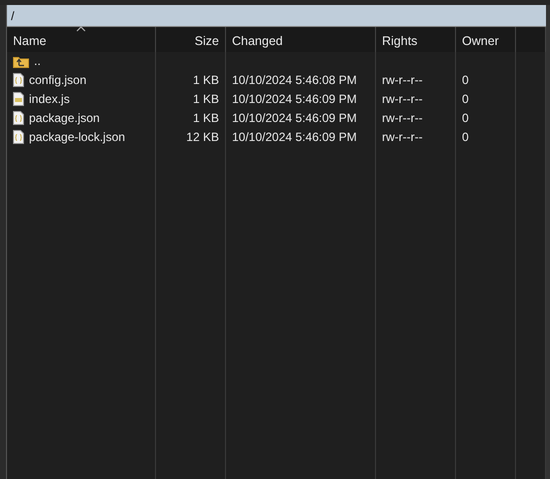  What do you see at coordinates (276, 16) in the screenshot?
I see `path-bar: /` at bounding box center [276, 16].